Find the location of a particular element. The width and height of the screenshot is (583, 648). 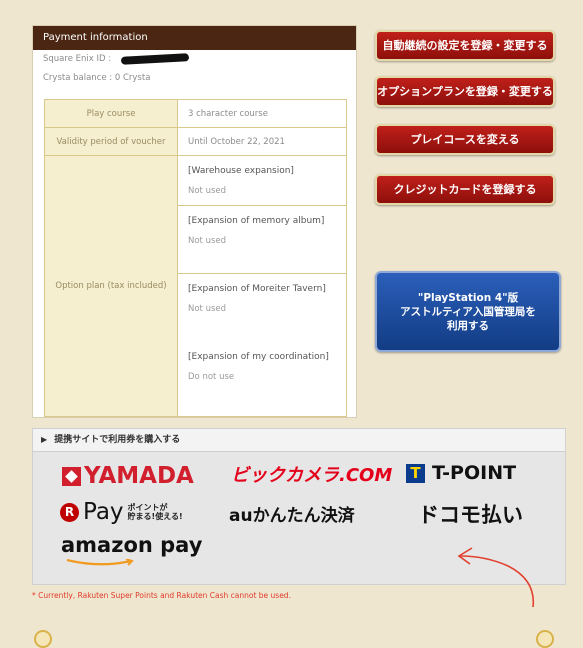

t-point-mark-icon: T is located at coordinates (415, 473).